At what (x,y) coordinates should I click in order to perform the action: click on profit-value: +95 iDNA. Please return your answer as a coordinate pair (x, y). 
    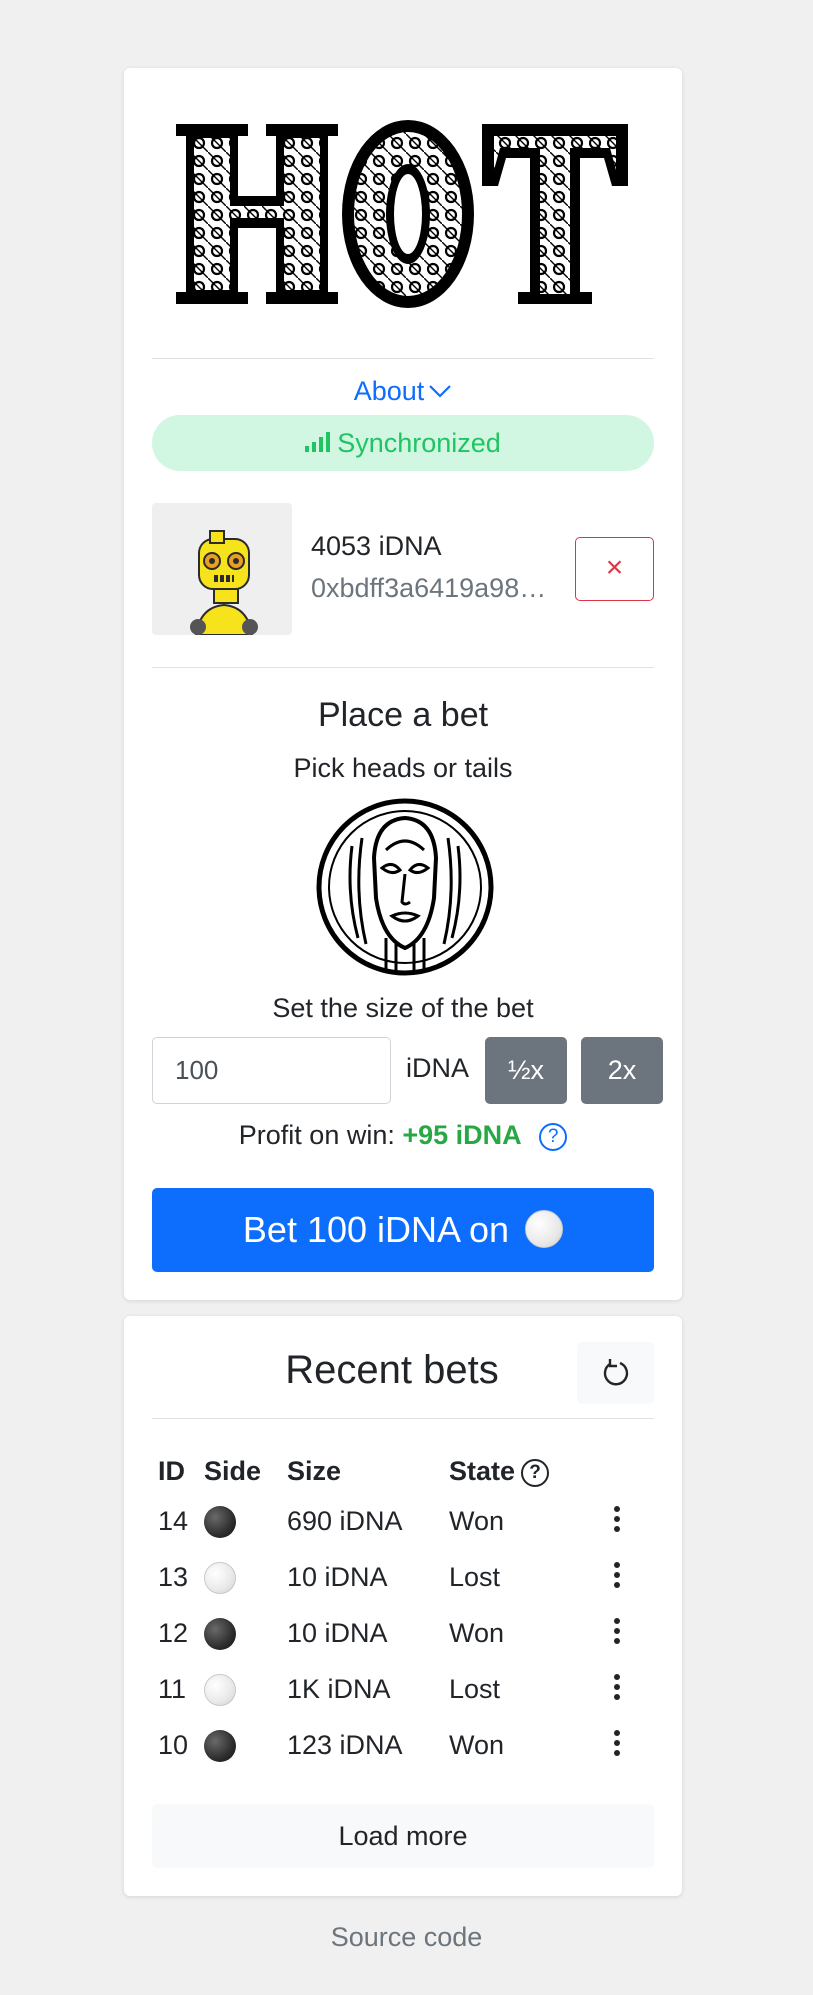
    Looking at the image, I should click on (462, 1135).